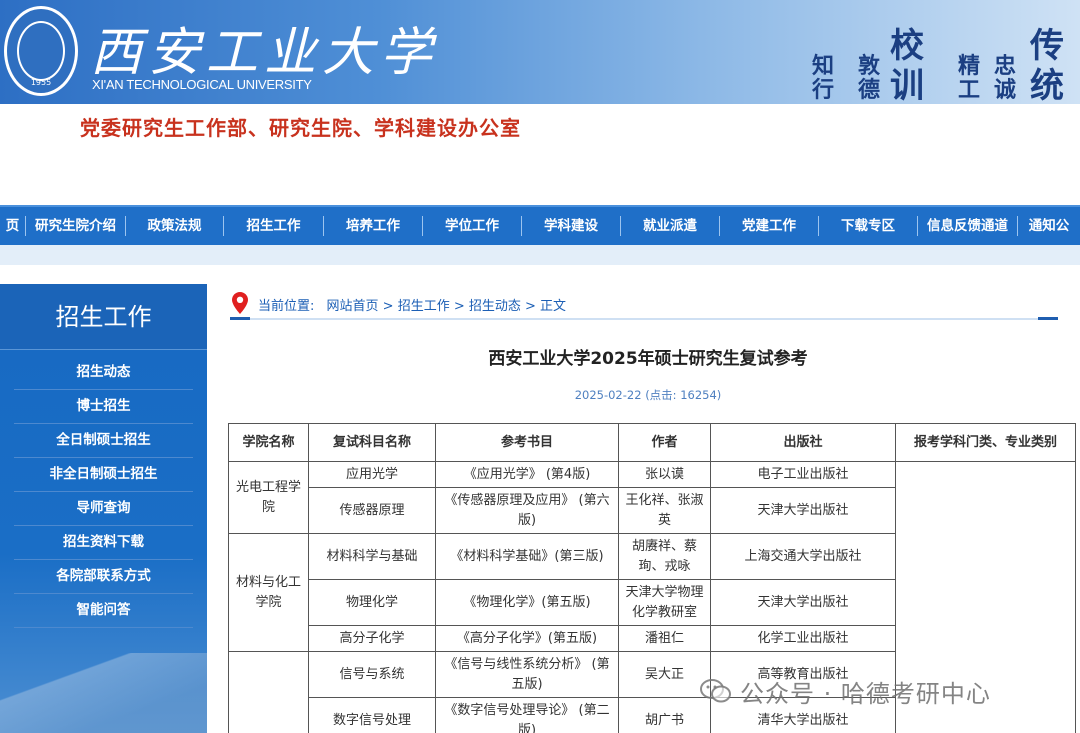  Describe the element at coordinates (268, 592) in the screenshot. I see `cell-college: 材料与化工学院` at that location.